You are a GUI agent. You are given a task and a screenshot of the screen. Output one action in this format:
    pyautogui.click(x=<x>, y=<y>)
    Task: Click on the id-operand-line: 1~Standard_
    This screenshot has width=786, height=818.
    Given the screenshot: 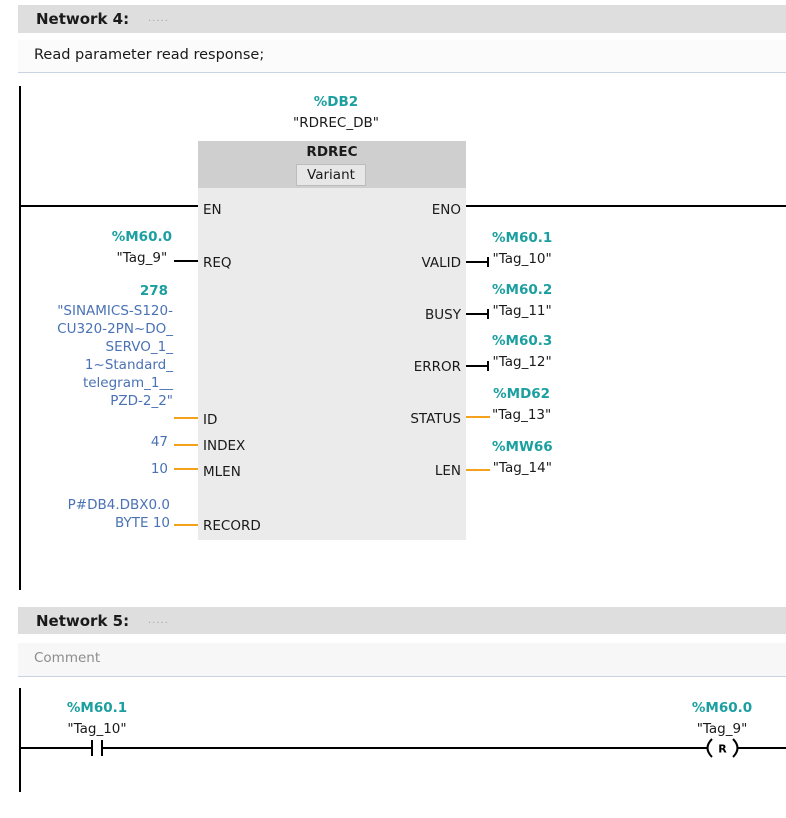 What is the action you would take?
    pyautogui.click(x=128, y=365)
    